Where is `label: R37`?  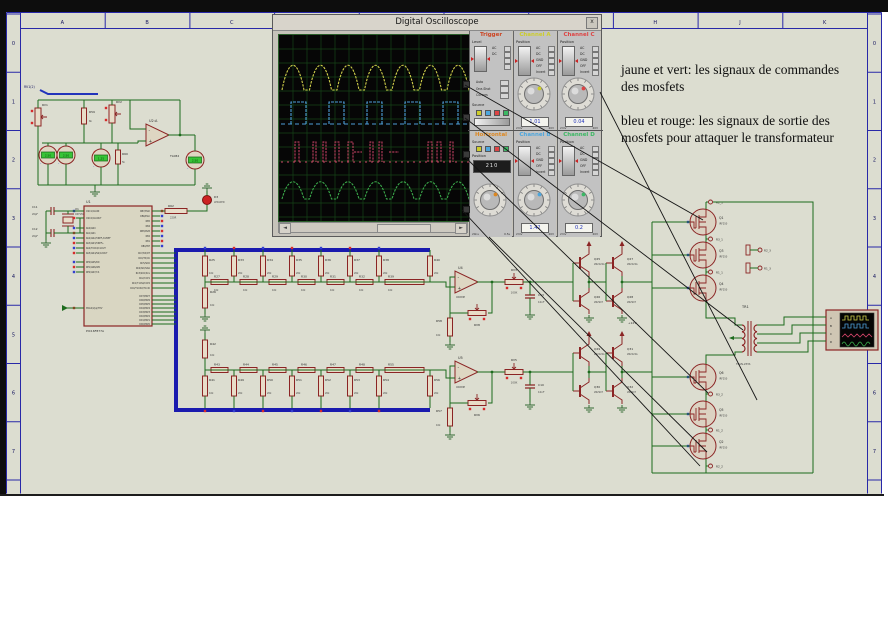 label: R37 is located at coordinates (357, 260).